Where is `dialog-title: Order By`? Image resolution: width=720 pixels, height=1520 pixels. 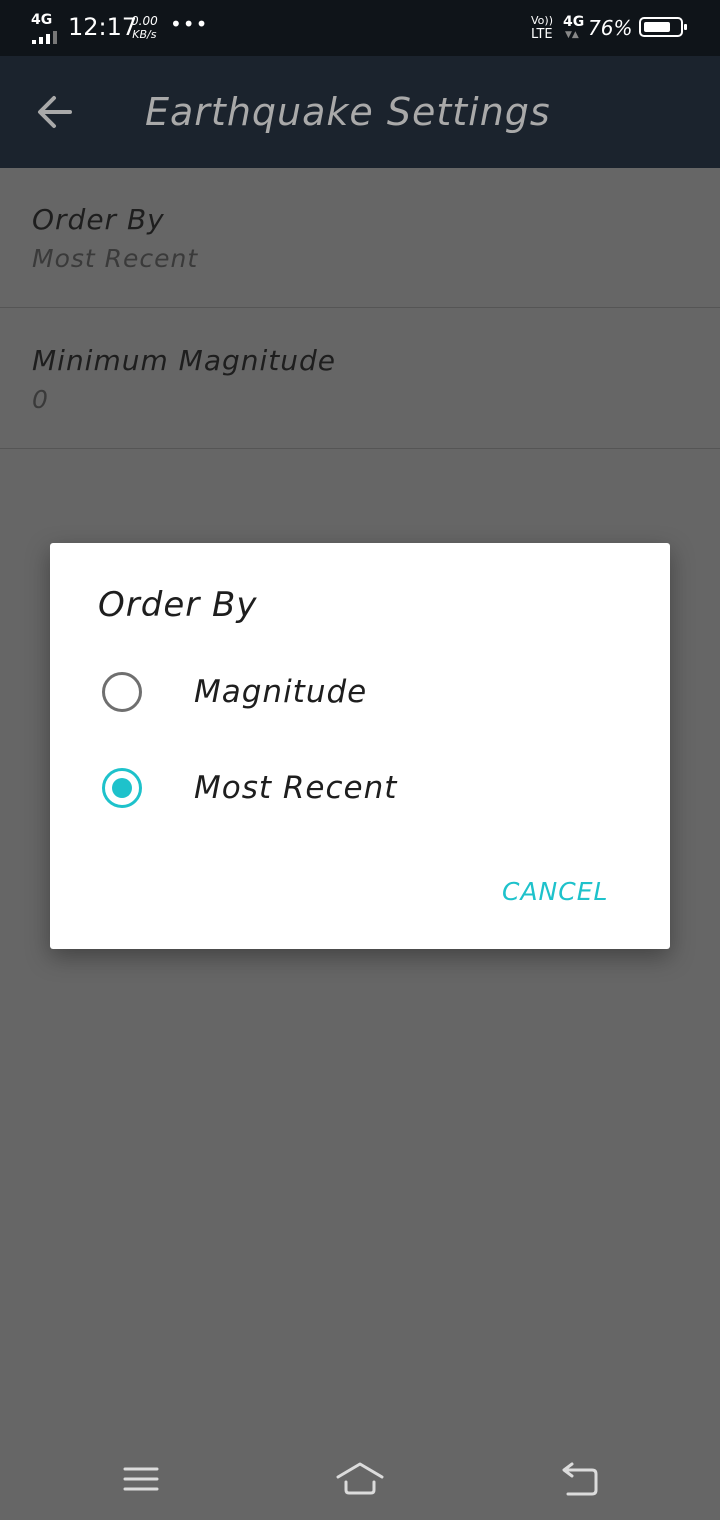 dialog-title: Order By is located at coordinates (178, 605).